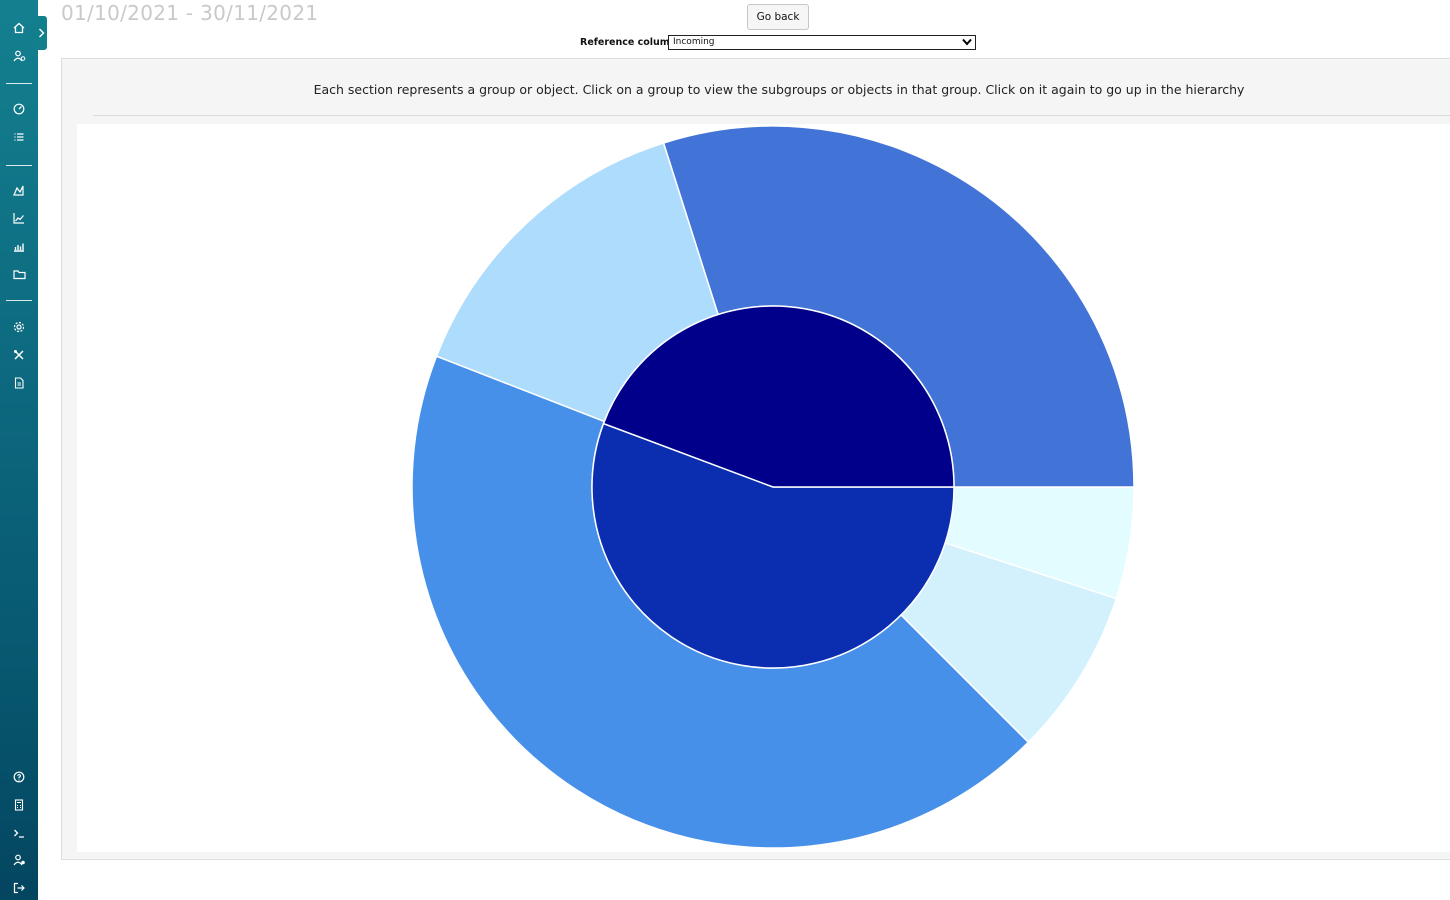 This screenshot has height=900, width=1450. Describe the element at coordinates (19, 450) in the screenshot. I see `sidebar` at that location.